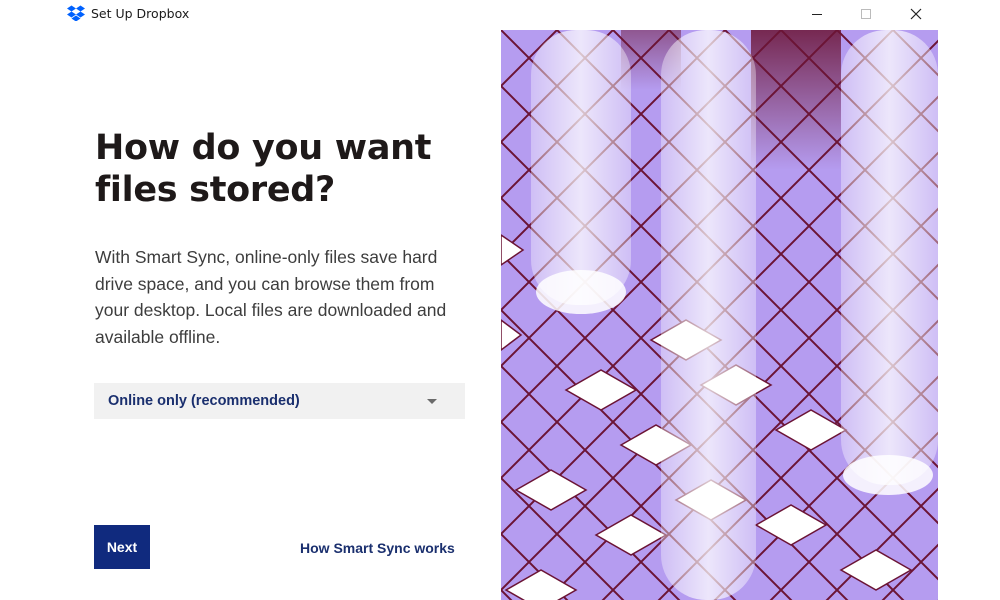 The height and width of the screenshot is (600, 1000). I want to click on storage-mode-selected-value: Online only (recommended), so click(204, 401).